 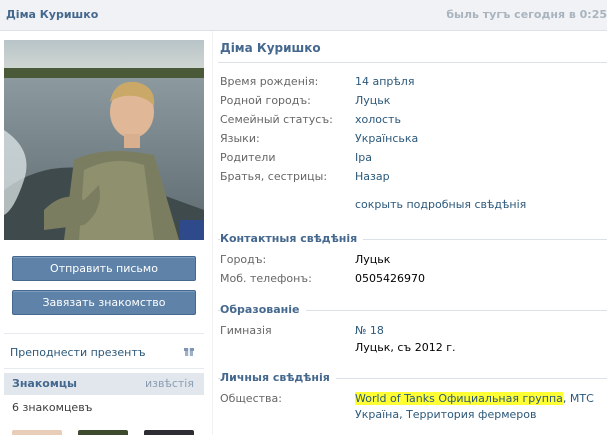 What do you see at coordinates (440, 204) in the screenshot?
I see `hide-details-link: сокрыть подробныя свѣдѣнія` at bounding box center [440, 204].